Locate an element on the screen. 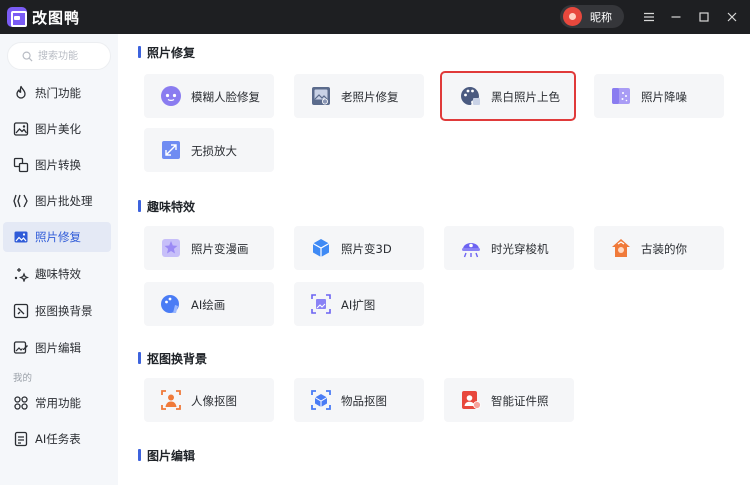 The width and height of the screenshot is (750, 485). card-enlarge: 无损放大 is located at coordinates (209, 150).